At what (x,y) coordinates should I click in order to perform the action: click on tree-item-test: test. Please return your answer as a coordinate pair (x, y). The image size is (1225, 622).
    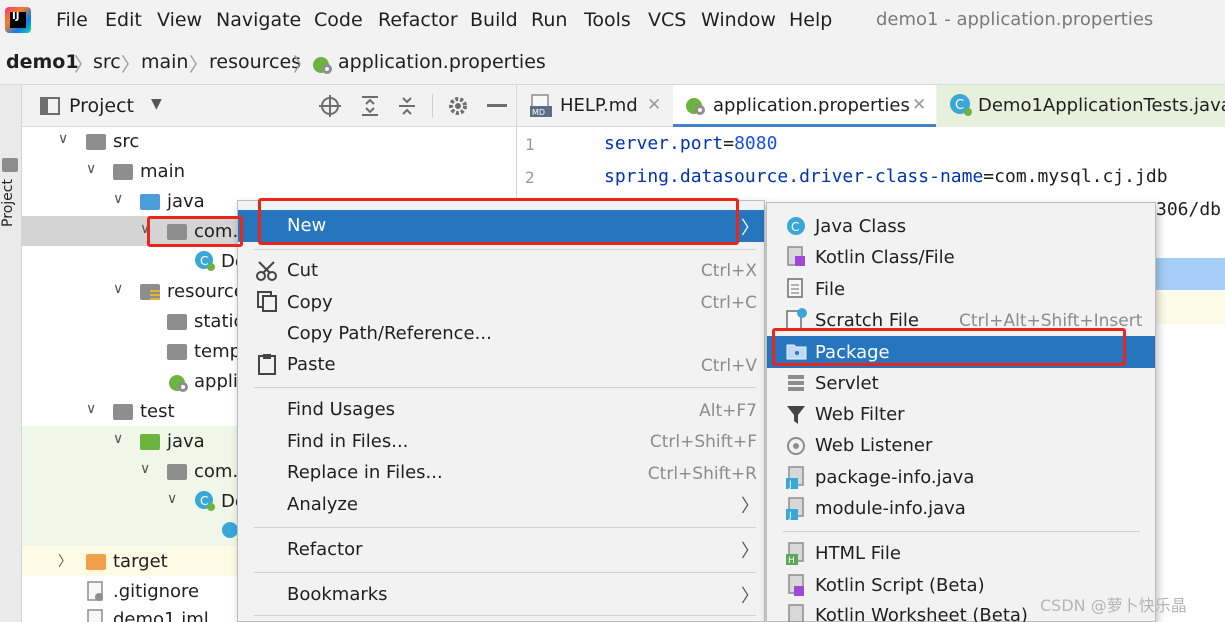
    Looking at the image, I should click on (157, 411).